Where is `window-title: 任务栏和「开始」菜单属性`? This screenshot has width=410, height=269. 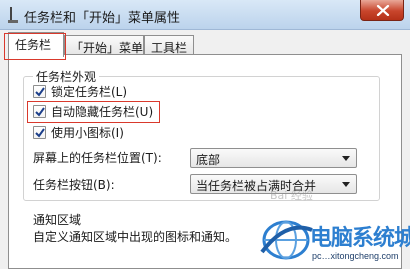 window-title: 任务栏和「开始」菜单属性 is located at coordinates (102, 18).